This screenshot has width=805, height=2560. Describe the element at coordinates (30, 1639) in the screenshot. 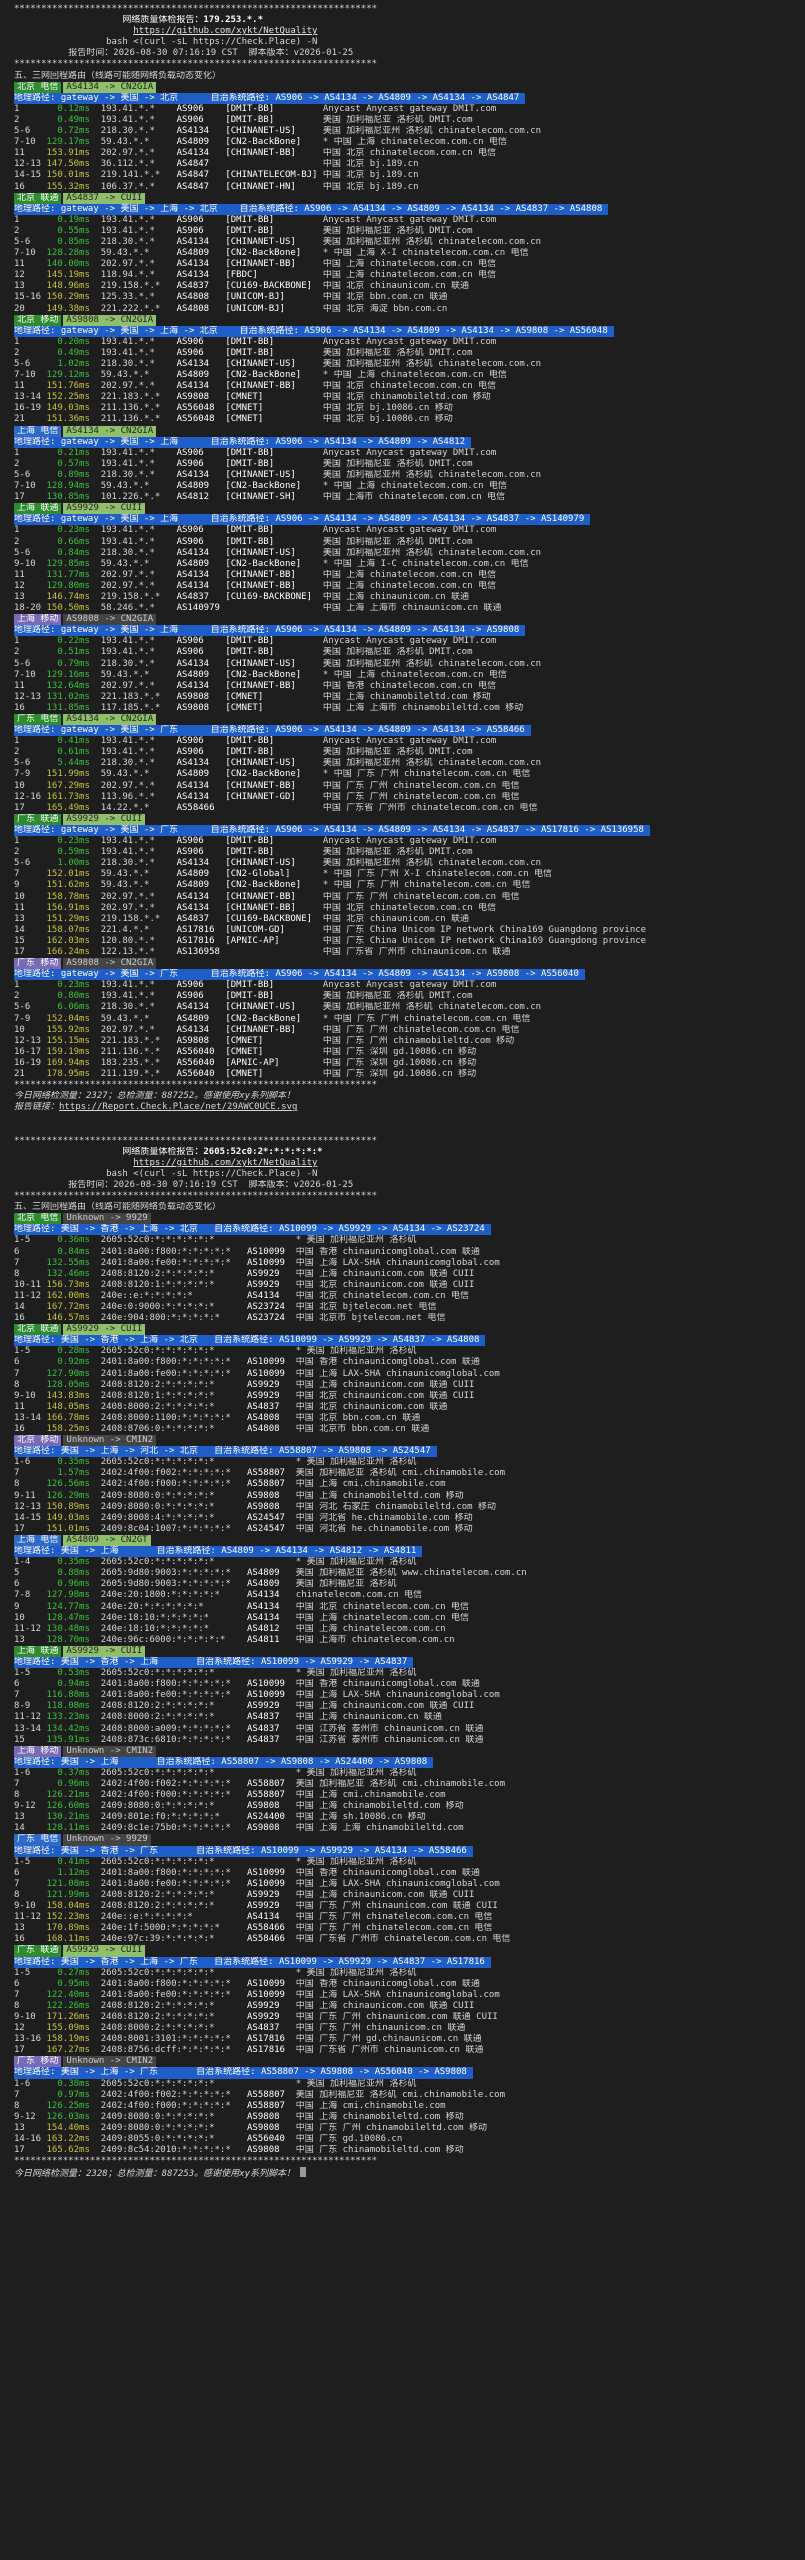

I see `hop-number: 13` at that location.